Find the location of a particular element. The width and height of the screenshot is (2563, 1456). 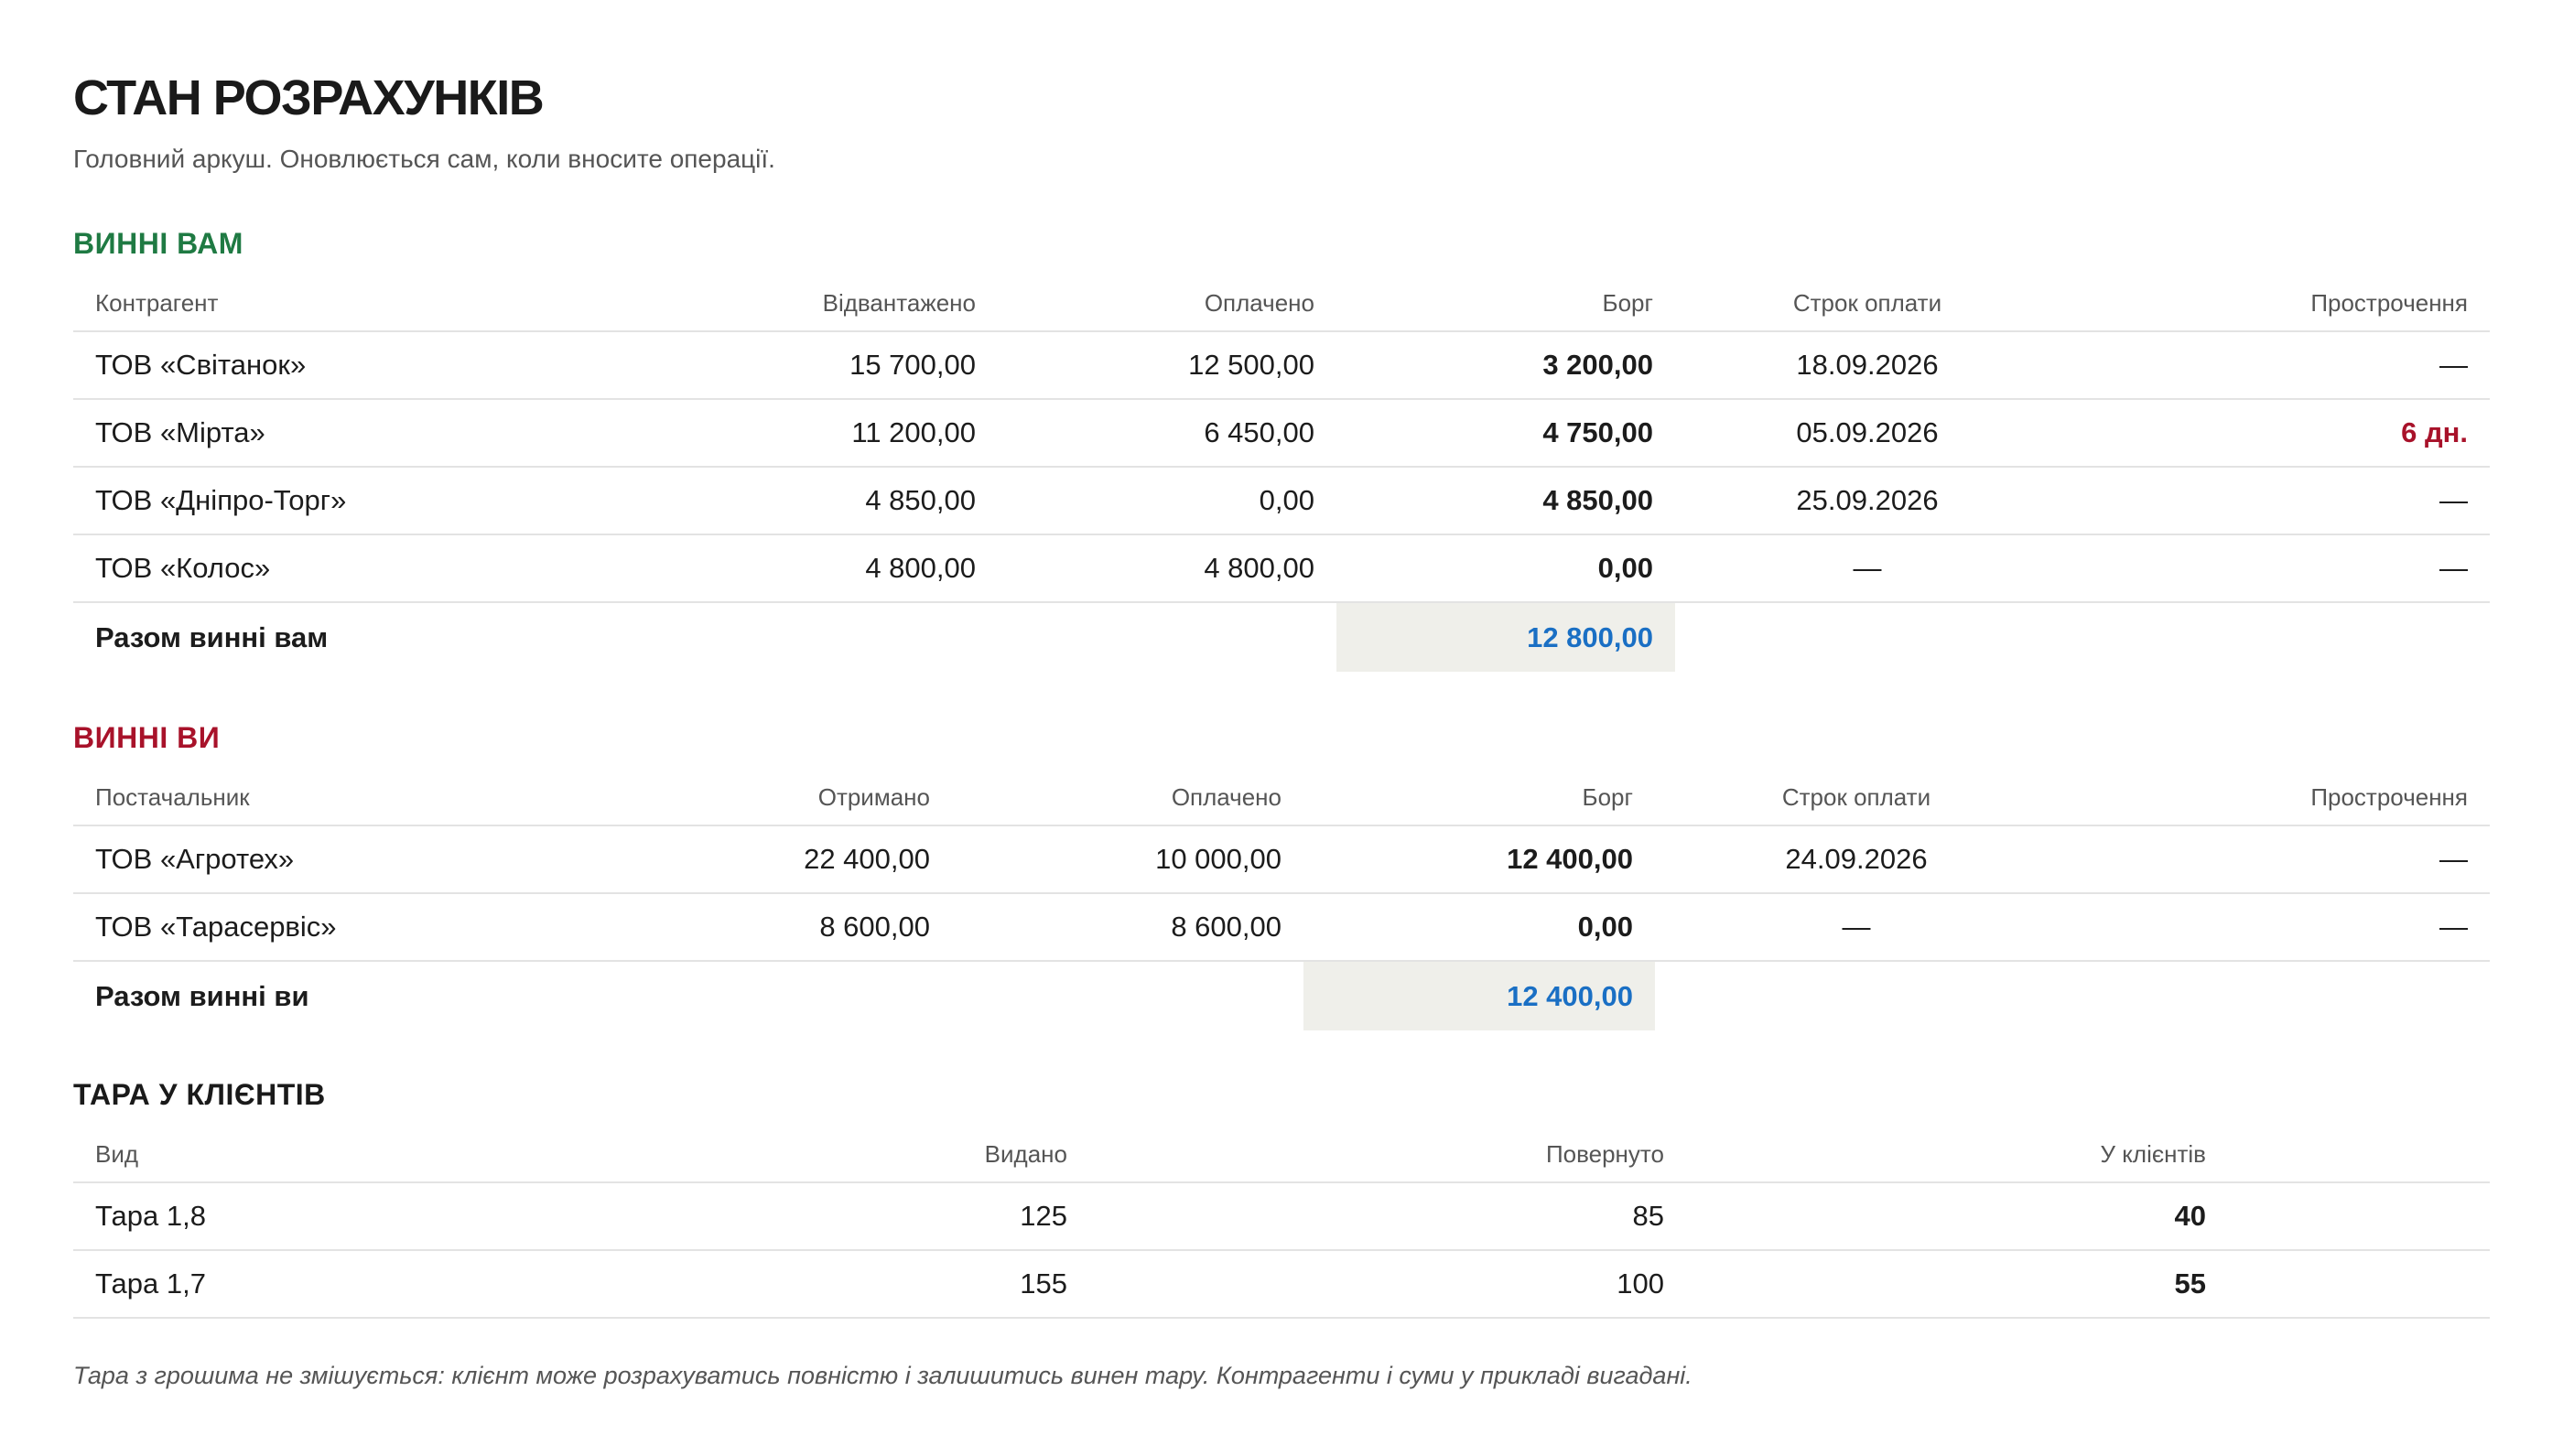

total-row: Разом винні вам 12 800,00 is located at coordinates (1281, 637).